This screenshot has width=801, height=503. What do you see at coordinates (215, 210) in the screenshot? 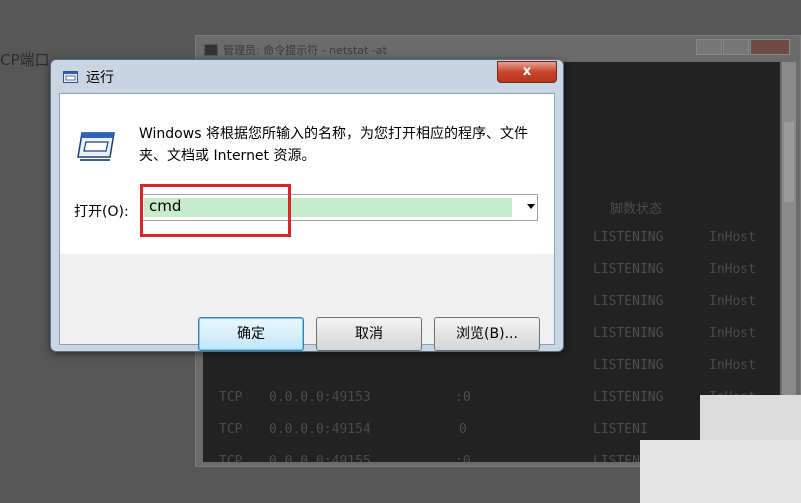
I see `annotation-highlight-box` at bounding box center [215, 210].